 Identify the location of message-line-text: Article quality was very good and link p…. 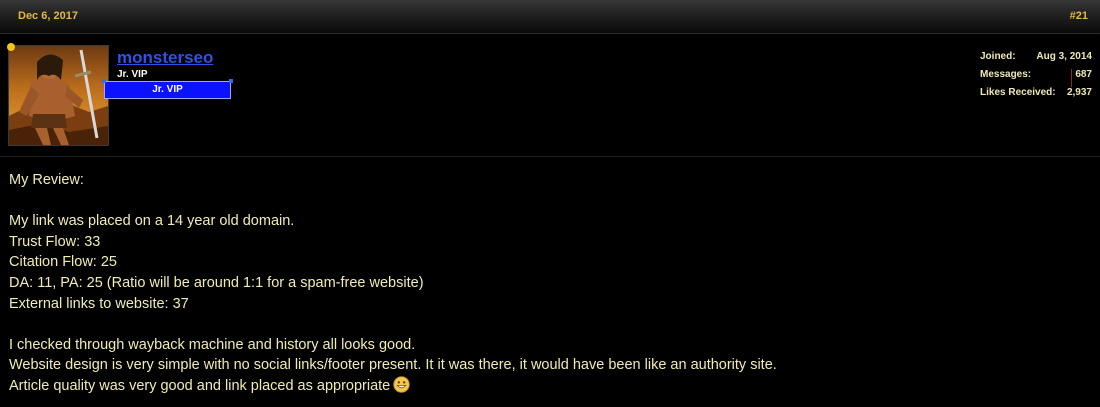
(200, 385).